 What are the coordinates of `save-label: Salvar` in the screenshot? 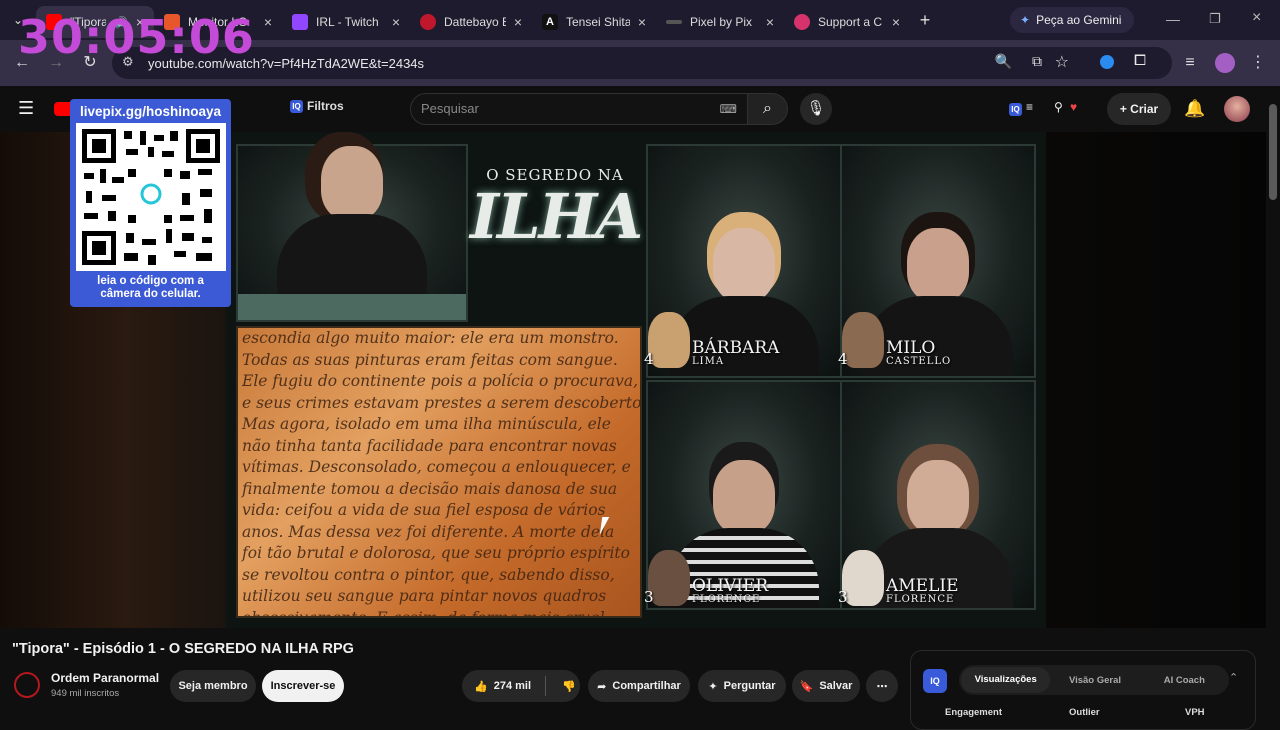 It's located at (836, 686).